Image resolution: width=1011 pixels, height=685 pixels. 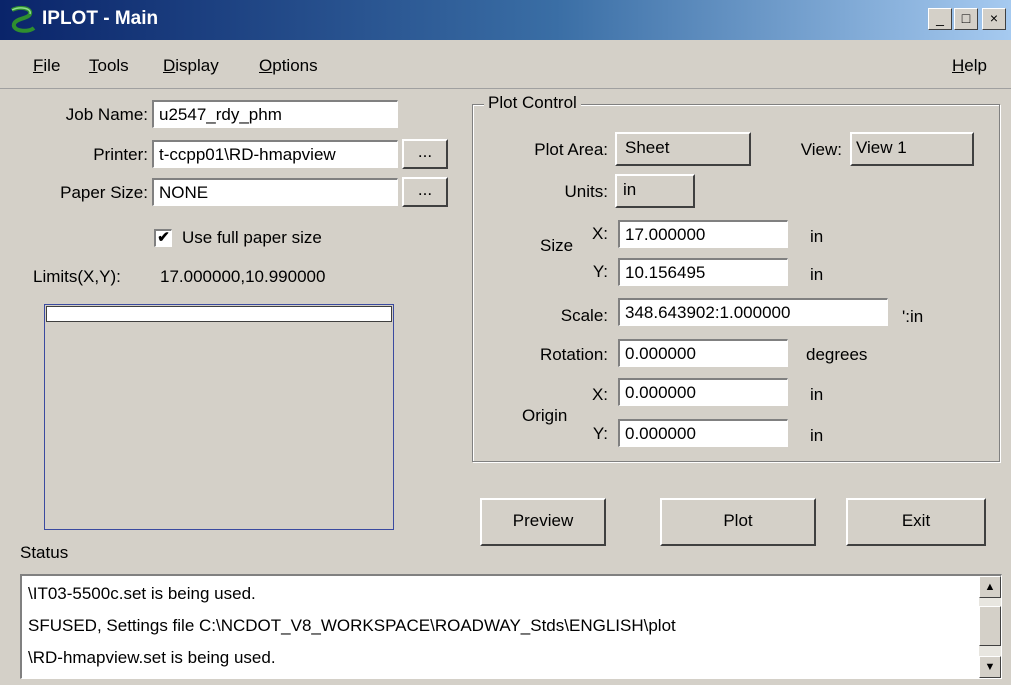 What do you see at coordinates (104, 192) in the screenshot?
I see `paper-size-label: Paper Size:` at bounding box center [104, 192].